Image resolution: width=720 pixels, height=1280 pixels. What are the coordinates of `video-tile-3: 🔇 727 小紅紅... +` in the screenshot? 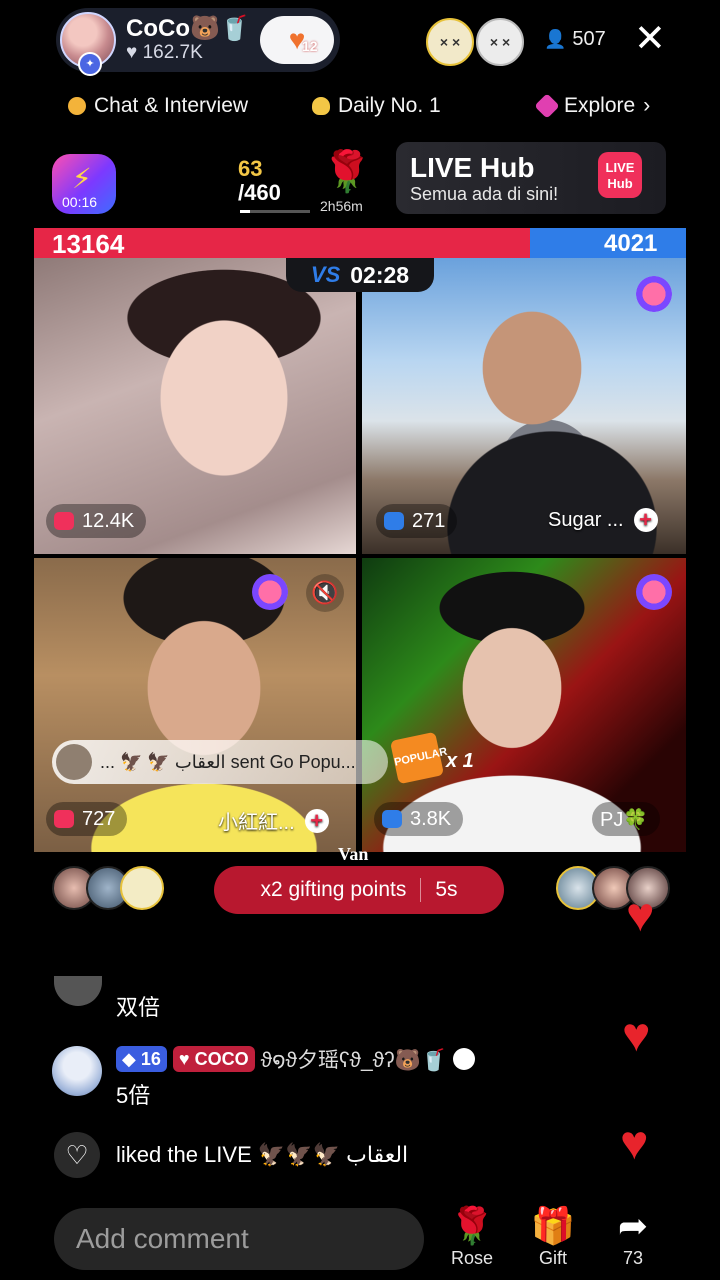 It's located at (195, 705).